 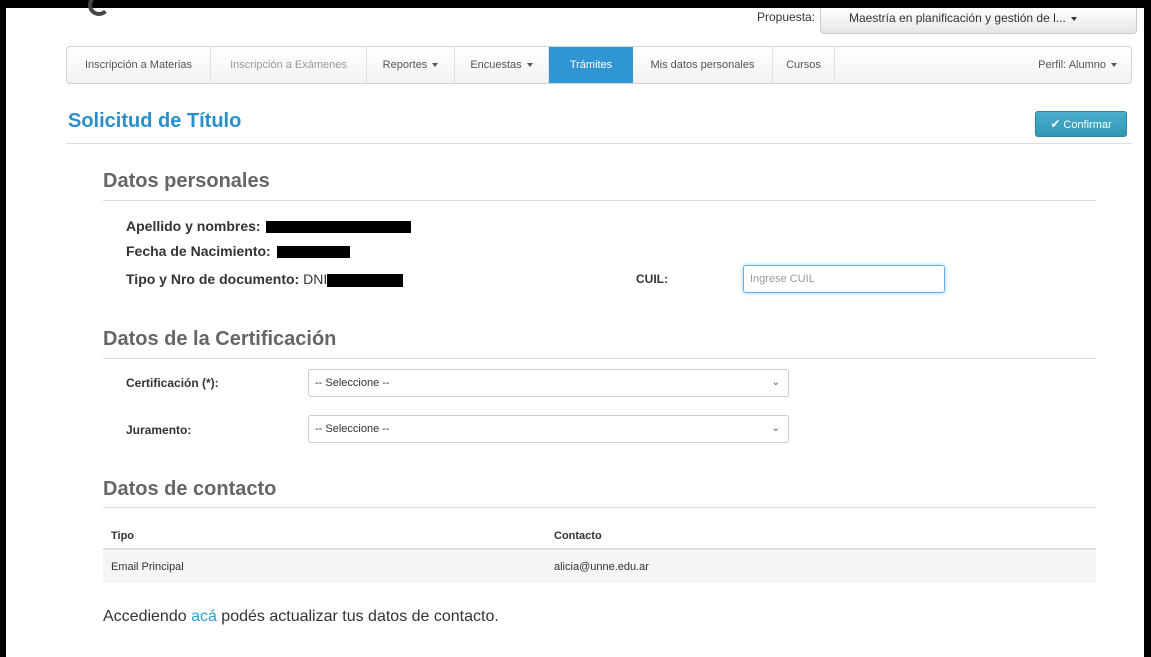 What do you see at coordinates (220, 339) in the screenshot?
I see `section-datos-certificacion: Datos de la Certificación` at bounding box center [220, 339].